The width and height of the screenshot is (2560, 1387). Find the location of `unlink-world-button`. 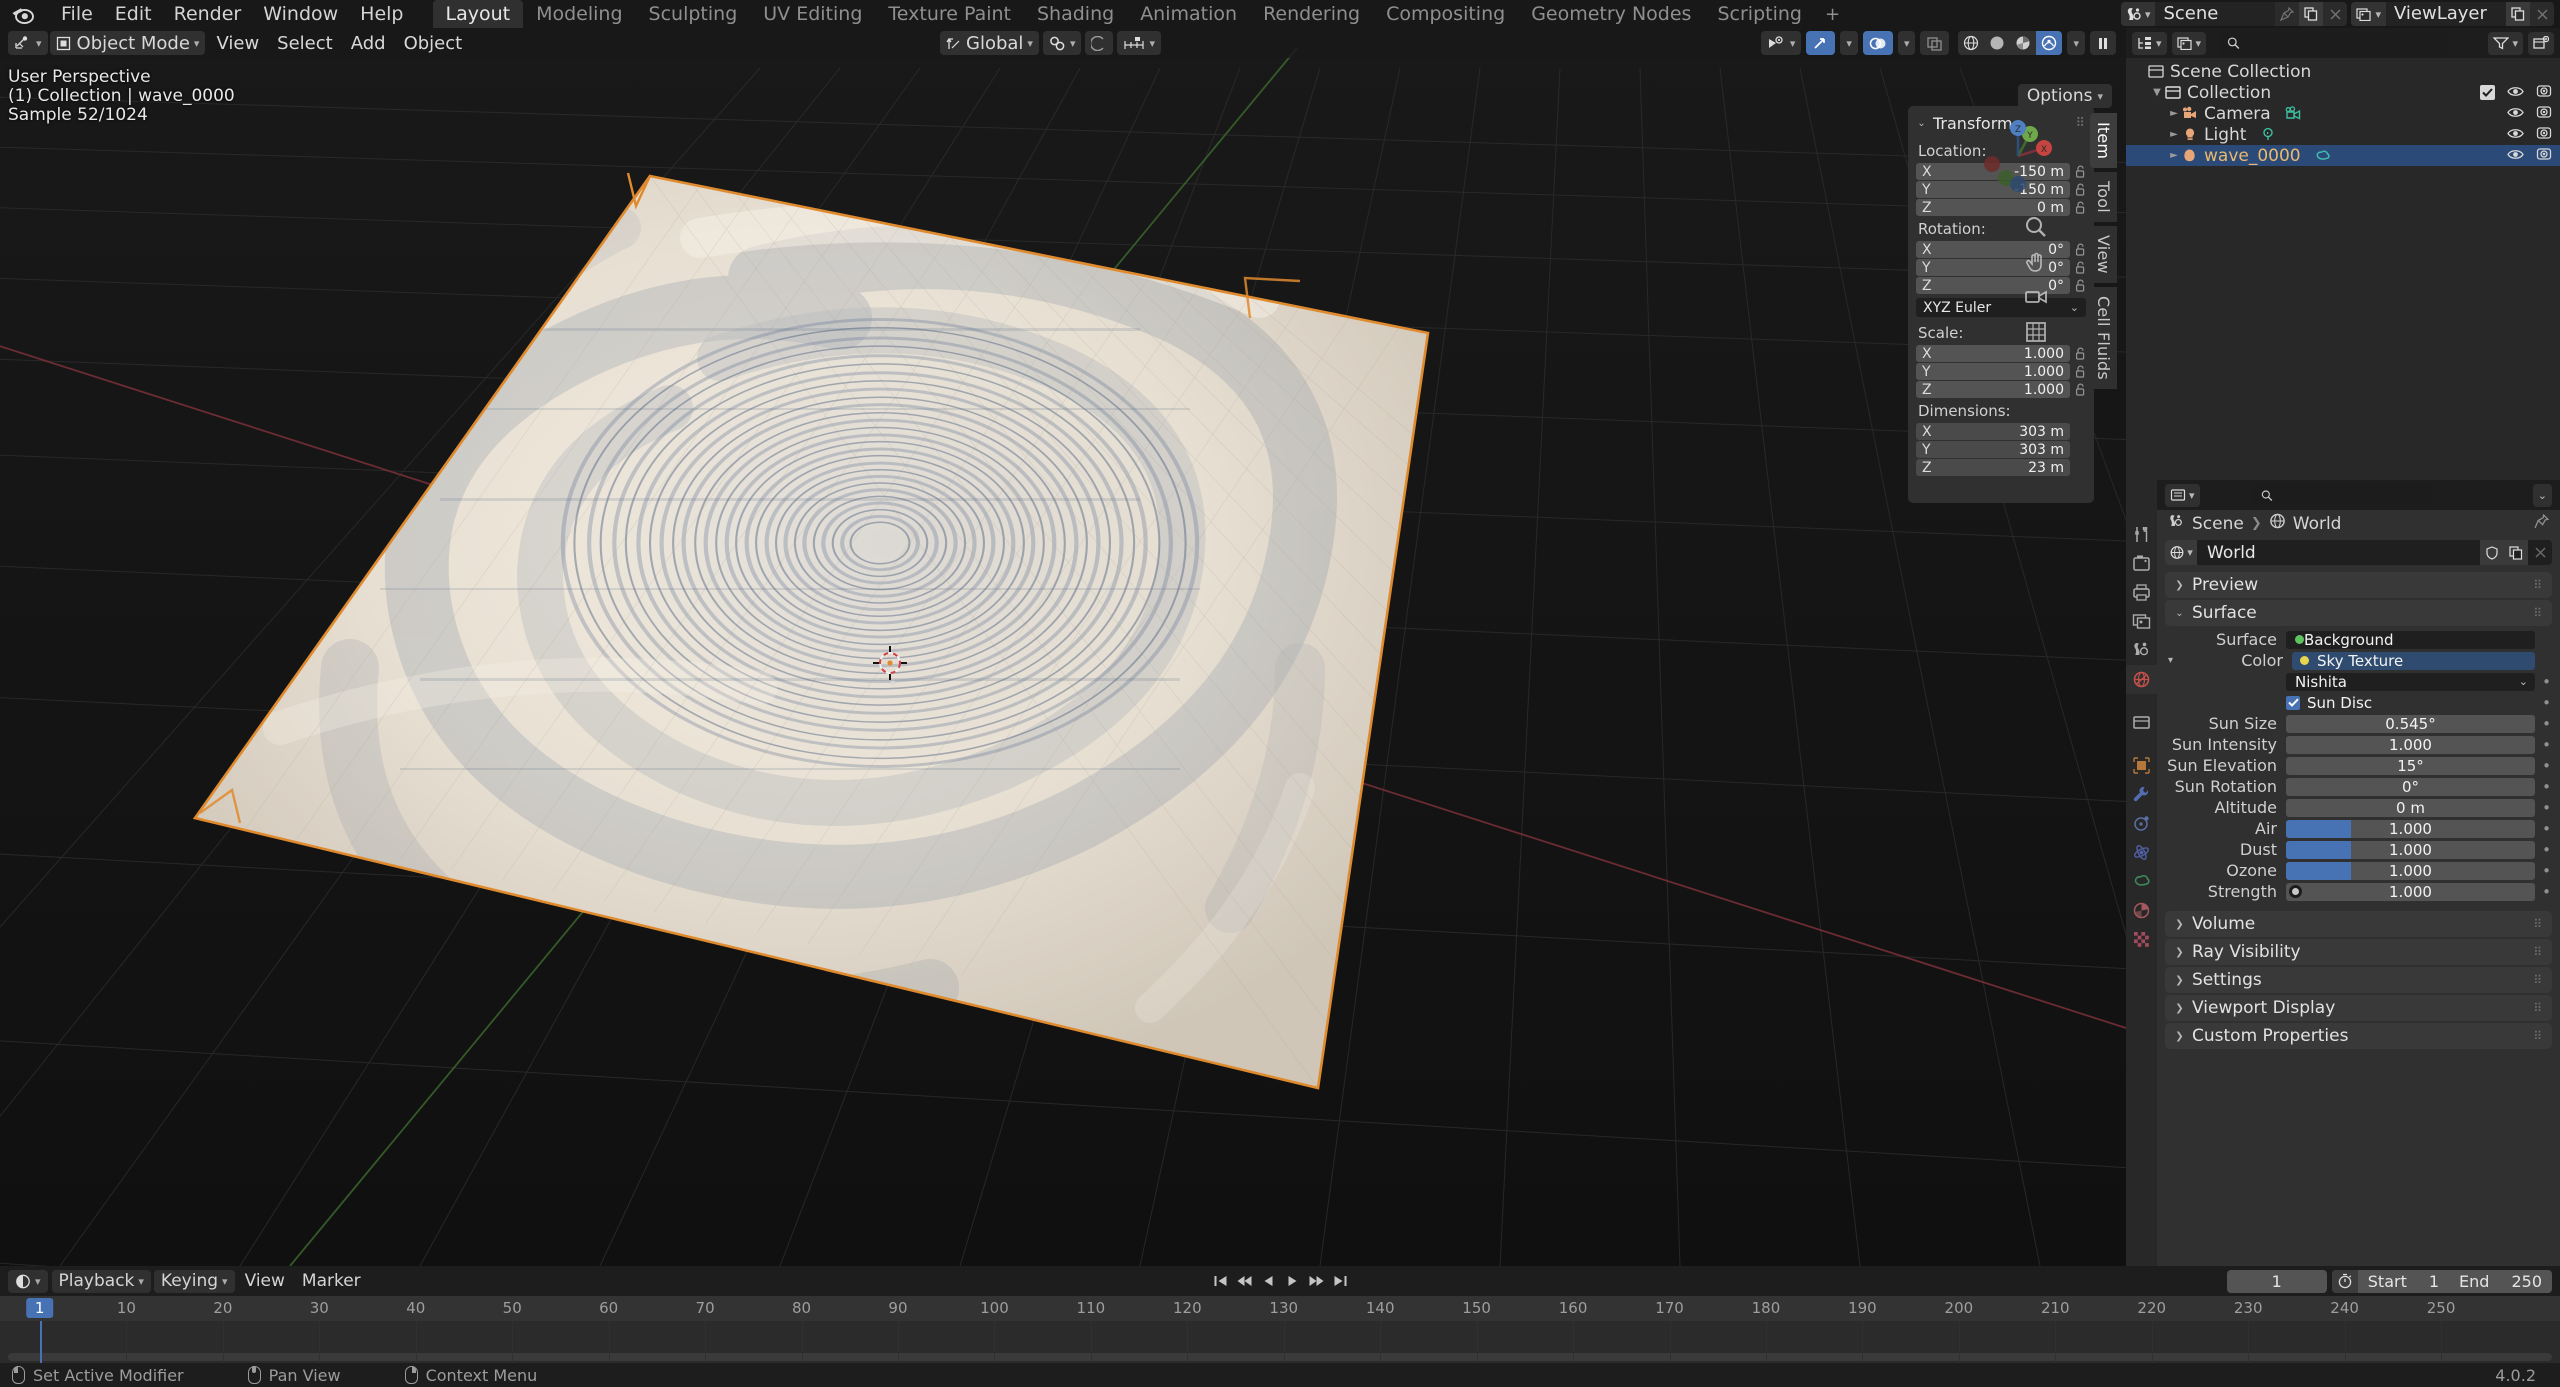

unlink-world-button is located at coordinates (2540, 552).